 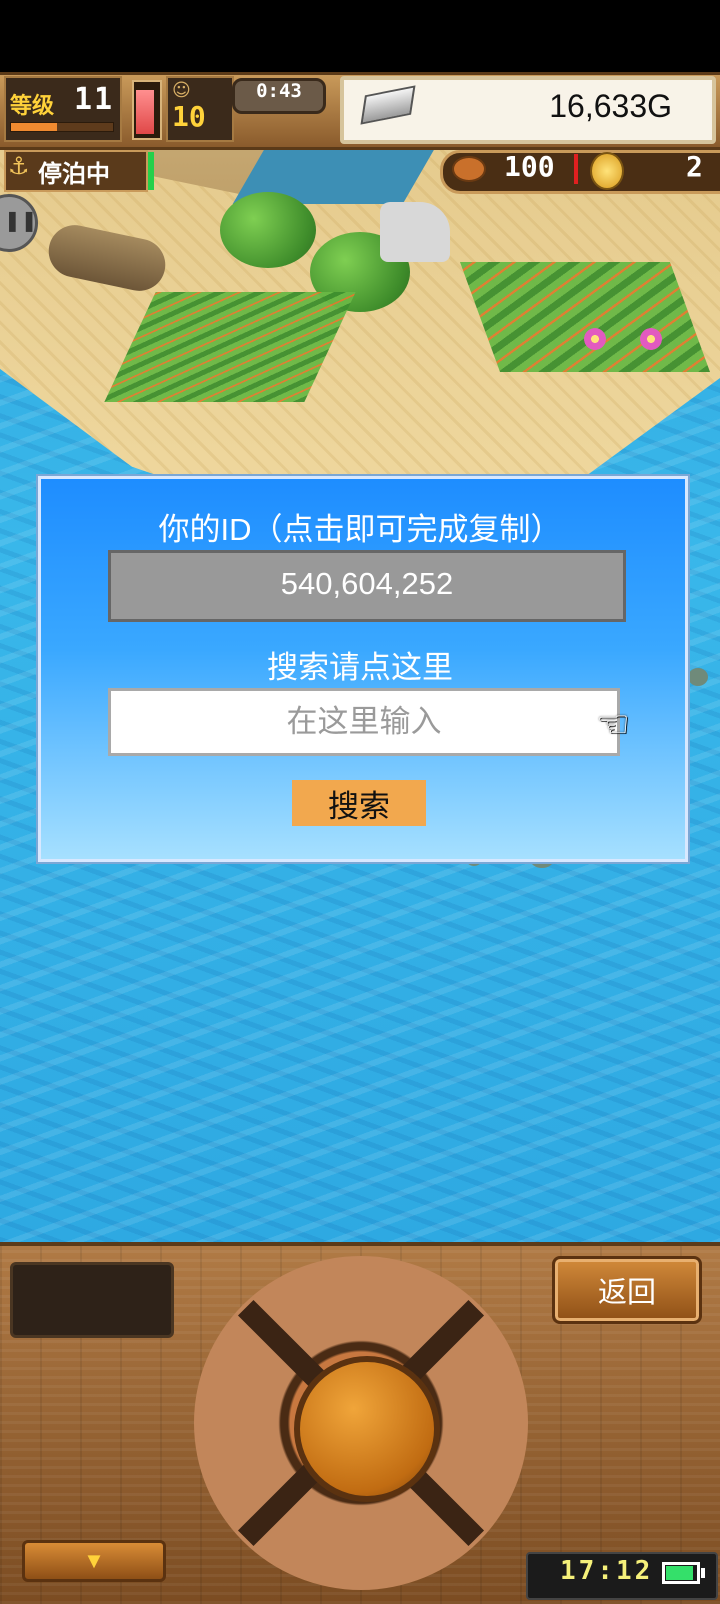 I want to click on pointing-hand-icon: ☜, so click(x=613, y=724).